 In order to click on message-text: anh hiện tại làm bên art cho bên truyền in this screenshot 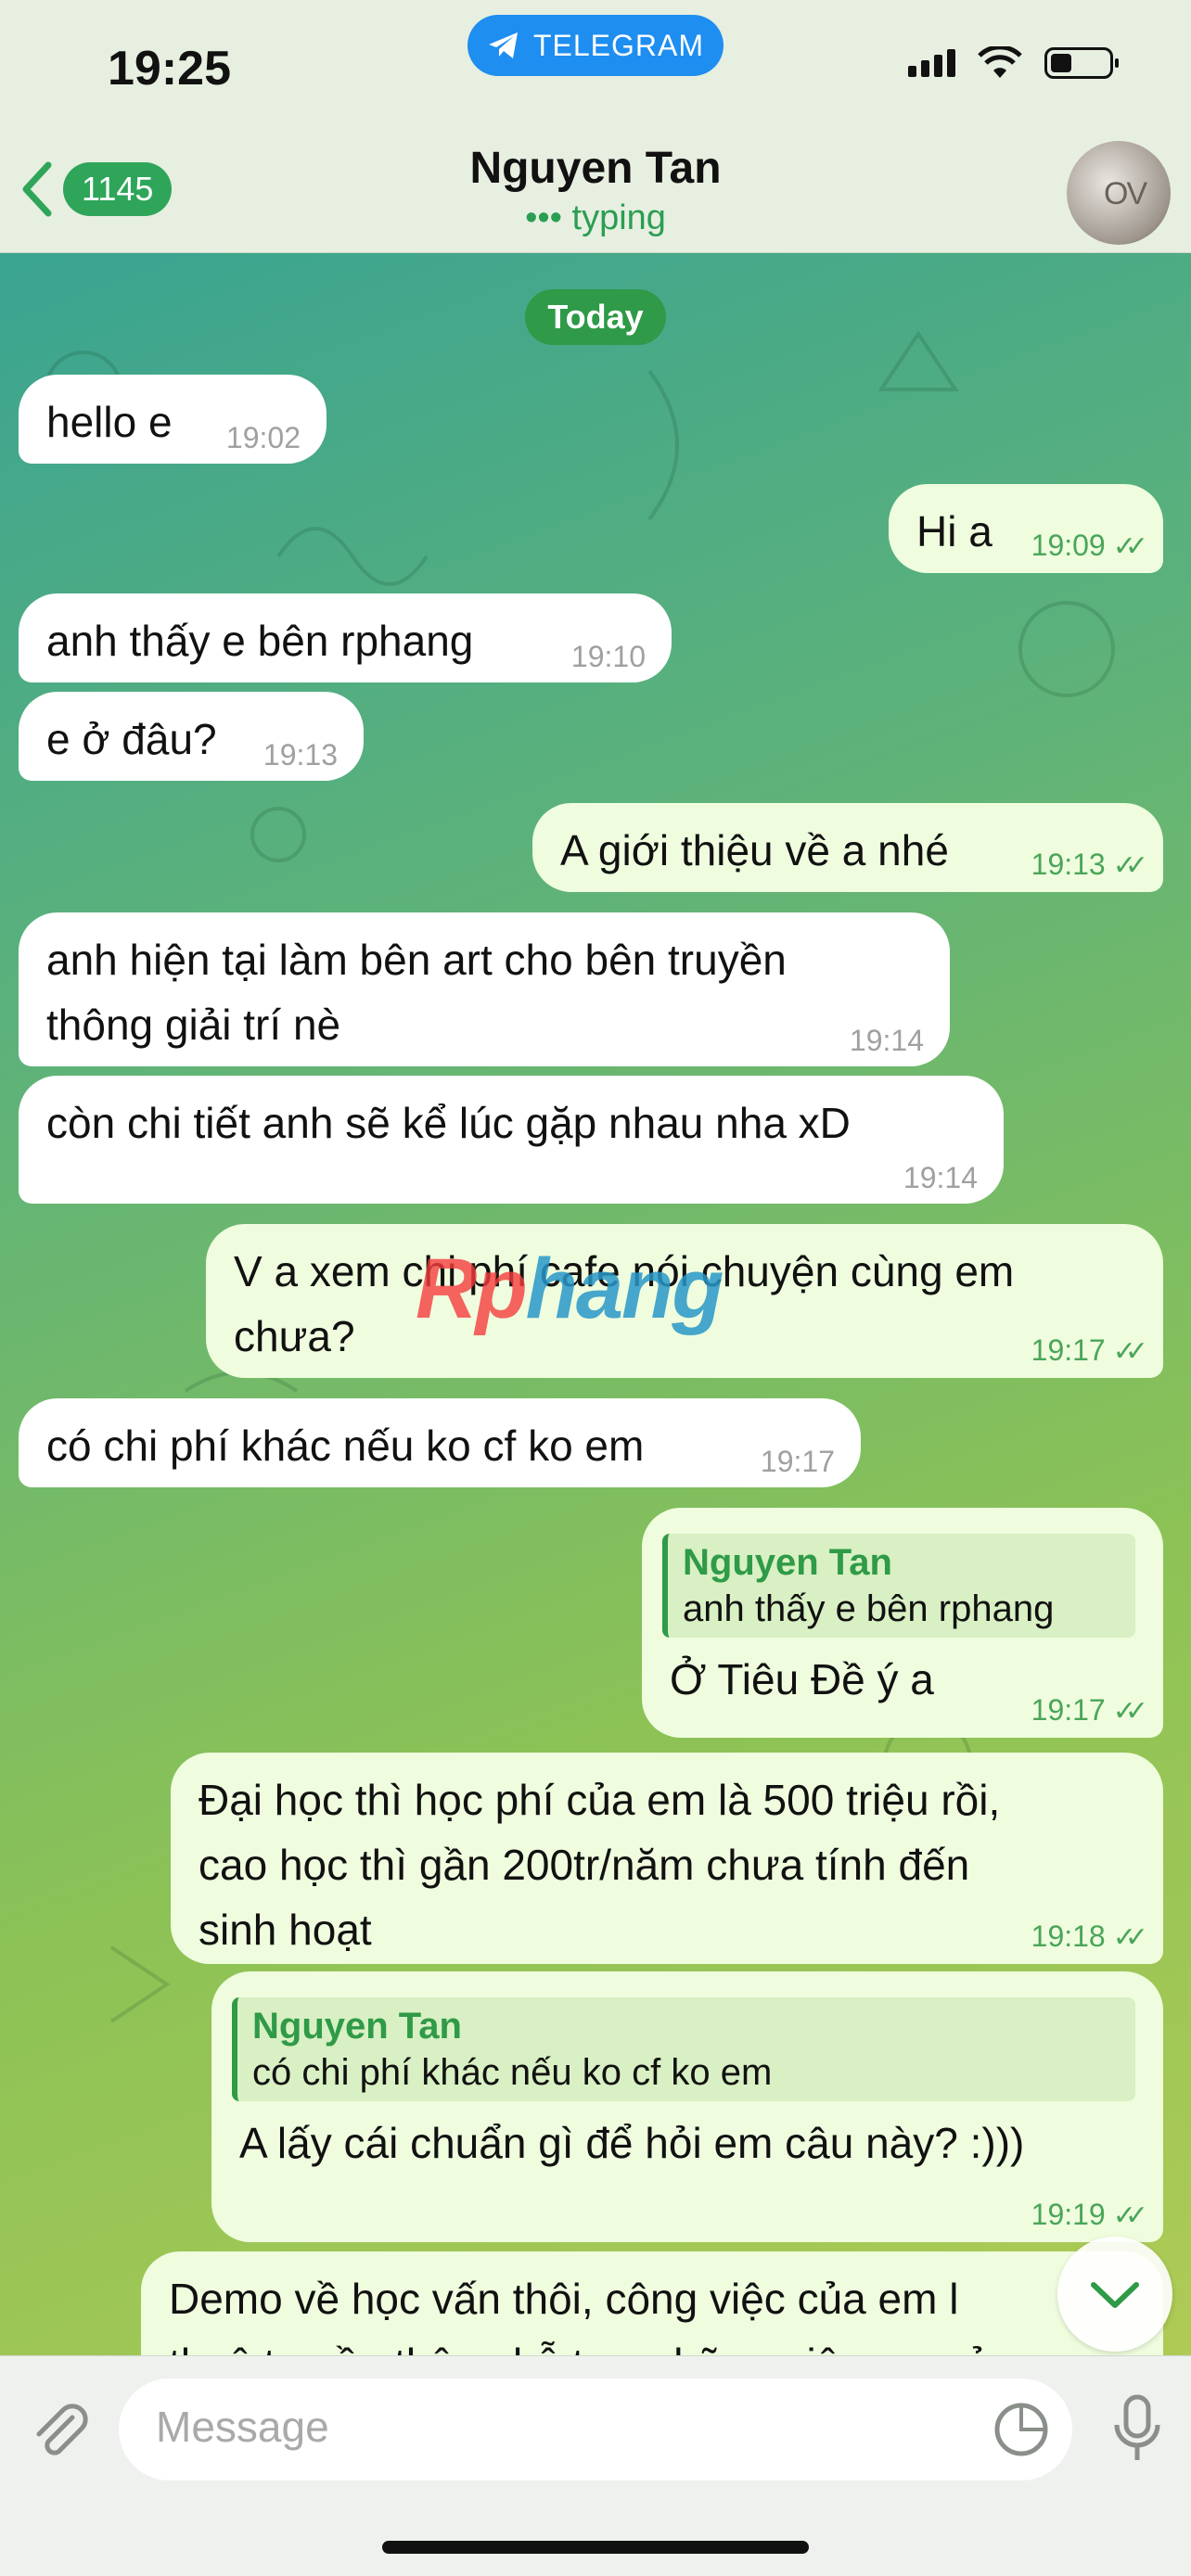, I will do `click(416, 960)`.